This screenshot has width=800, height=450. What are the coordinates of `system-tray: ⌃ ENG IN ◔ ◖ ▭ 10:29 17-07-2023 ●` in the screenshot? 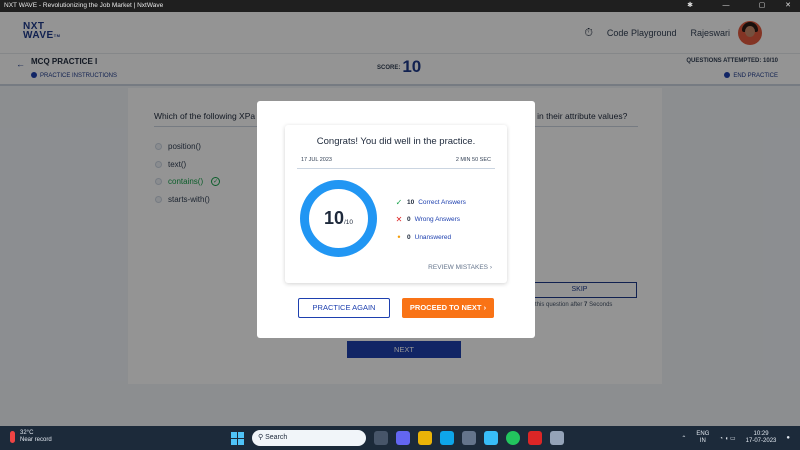 It's located at (735, 438).